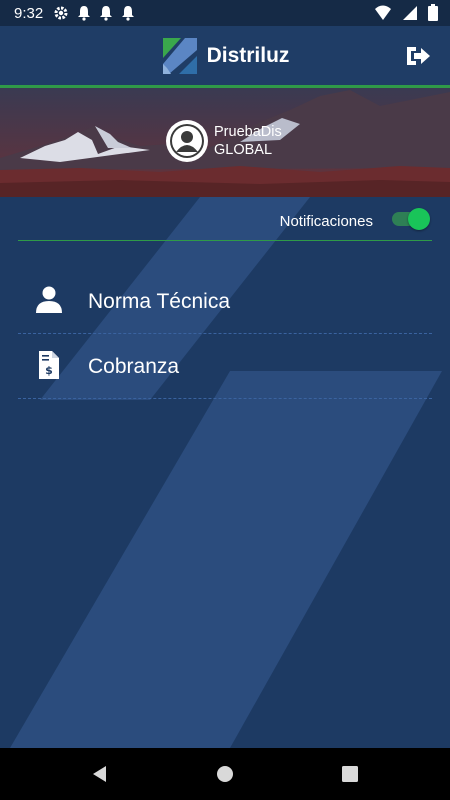 The image size is (450, 800). What do you see at coordinates (49, 299) in the screenshot?
I see `user-icon` at bounding box center [49, 299].